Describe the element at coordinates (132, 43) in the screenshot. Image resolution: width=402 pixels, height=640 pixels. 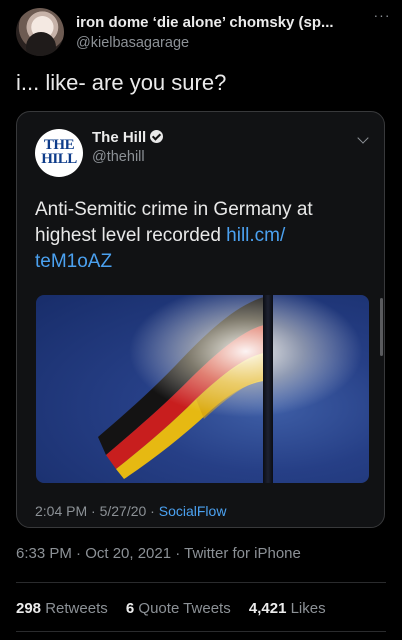
I see `author-handle: @kielbasagarage` at that location.